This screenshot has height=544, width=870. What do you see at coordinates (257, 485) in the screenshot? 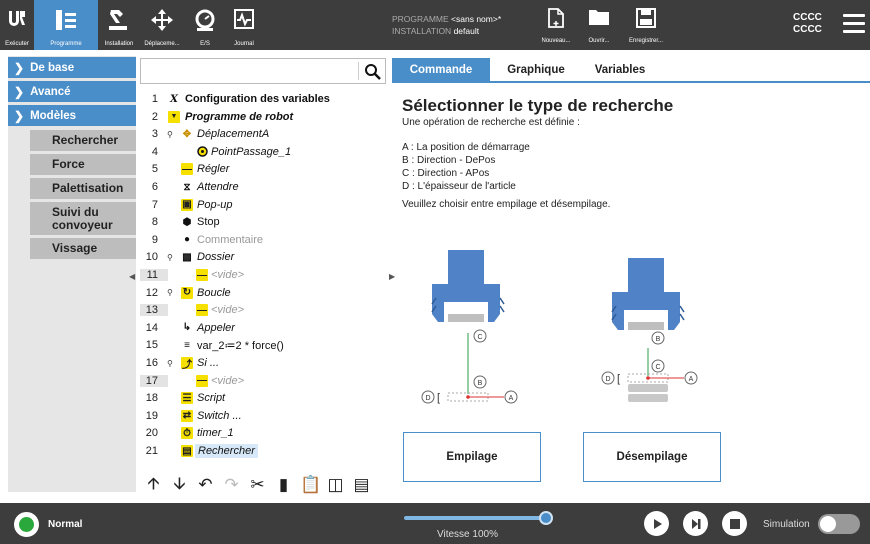
I see `cut-icon: ✂` at bounding box center [257, 485].